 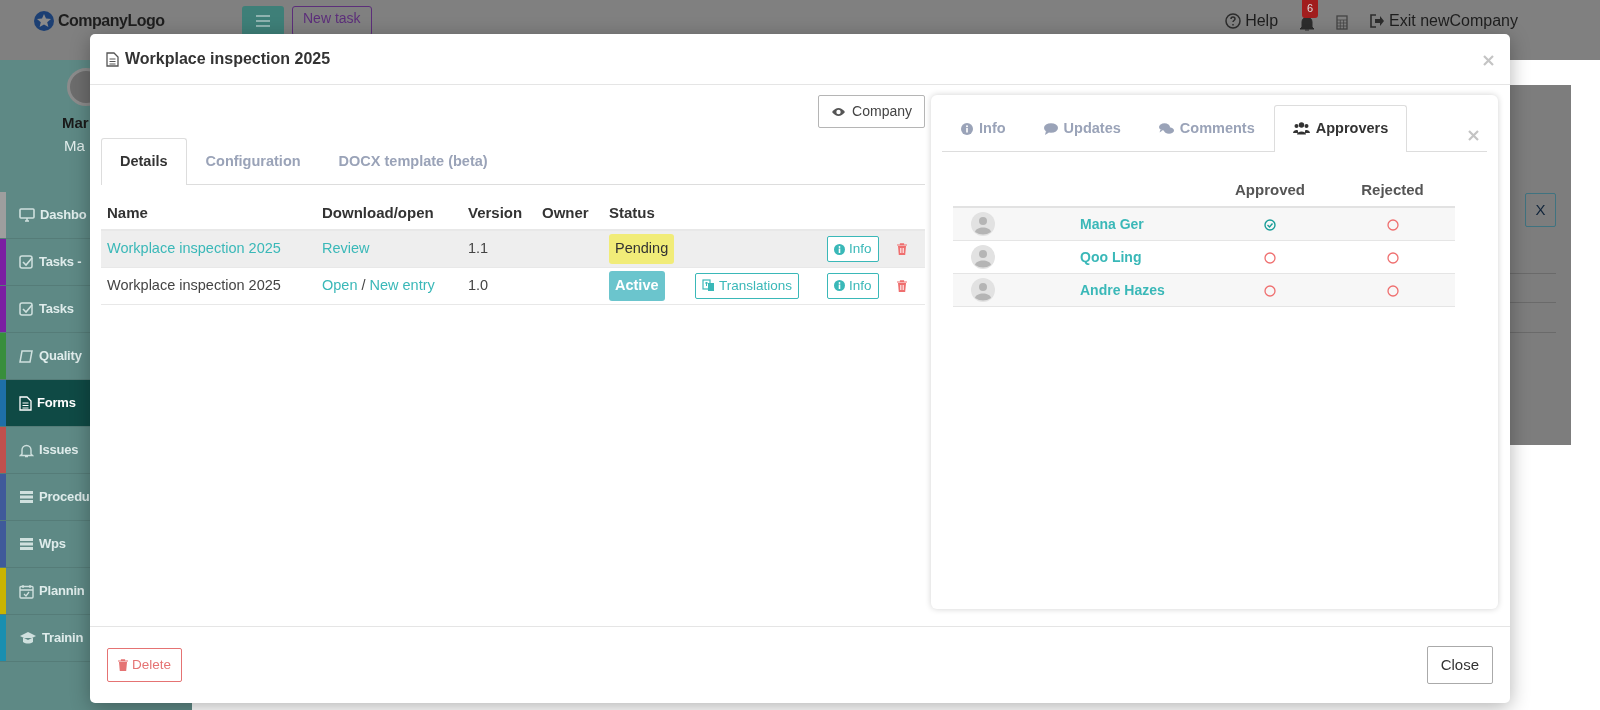 I want to click on form-name: Workplace inspection 2025, so click(x=194, y=284).